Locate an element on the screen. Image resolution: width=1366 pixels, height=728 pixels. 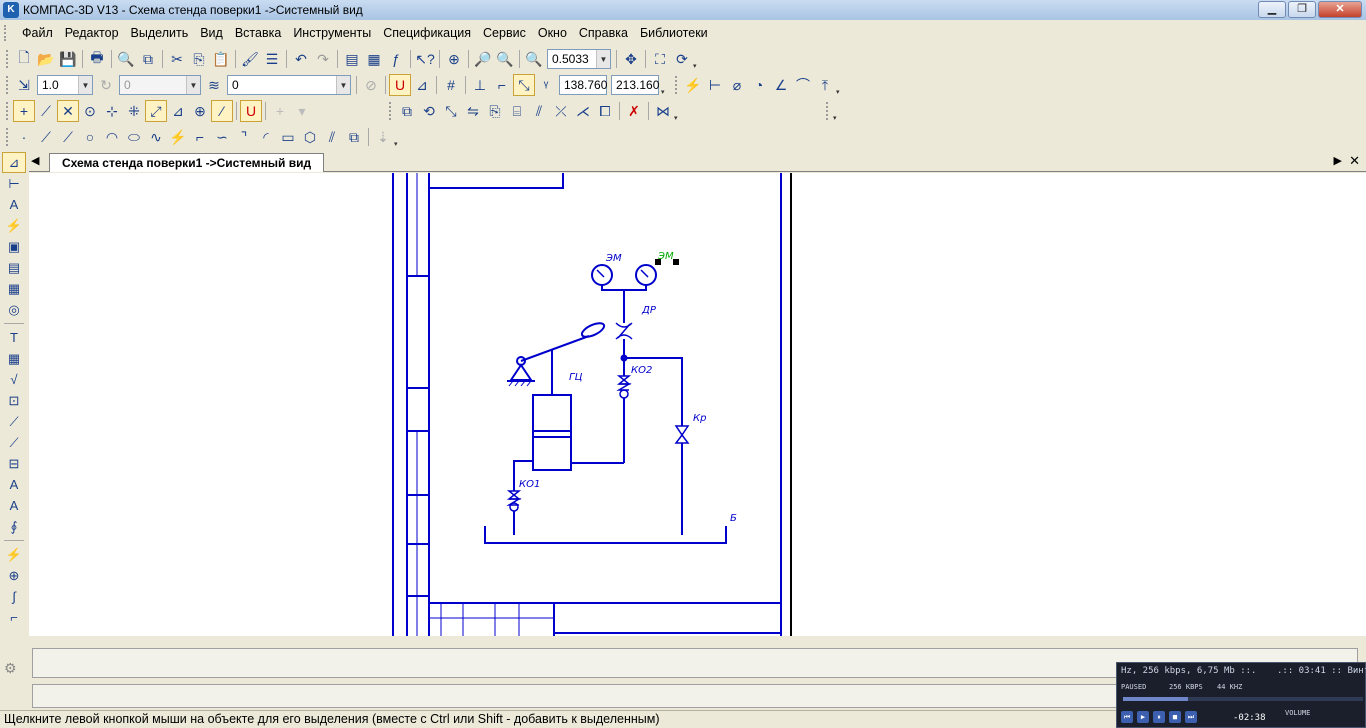
auxiliary-line-icon: ⟋ is located at coordinates (46, 137).